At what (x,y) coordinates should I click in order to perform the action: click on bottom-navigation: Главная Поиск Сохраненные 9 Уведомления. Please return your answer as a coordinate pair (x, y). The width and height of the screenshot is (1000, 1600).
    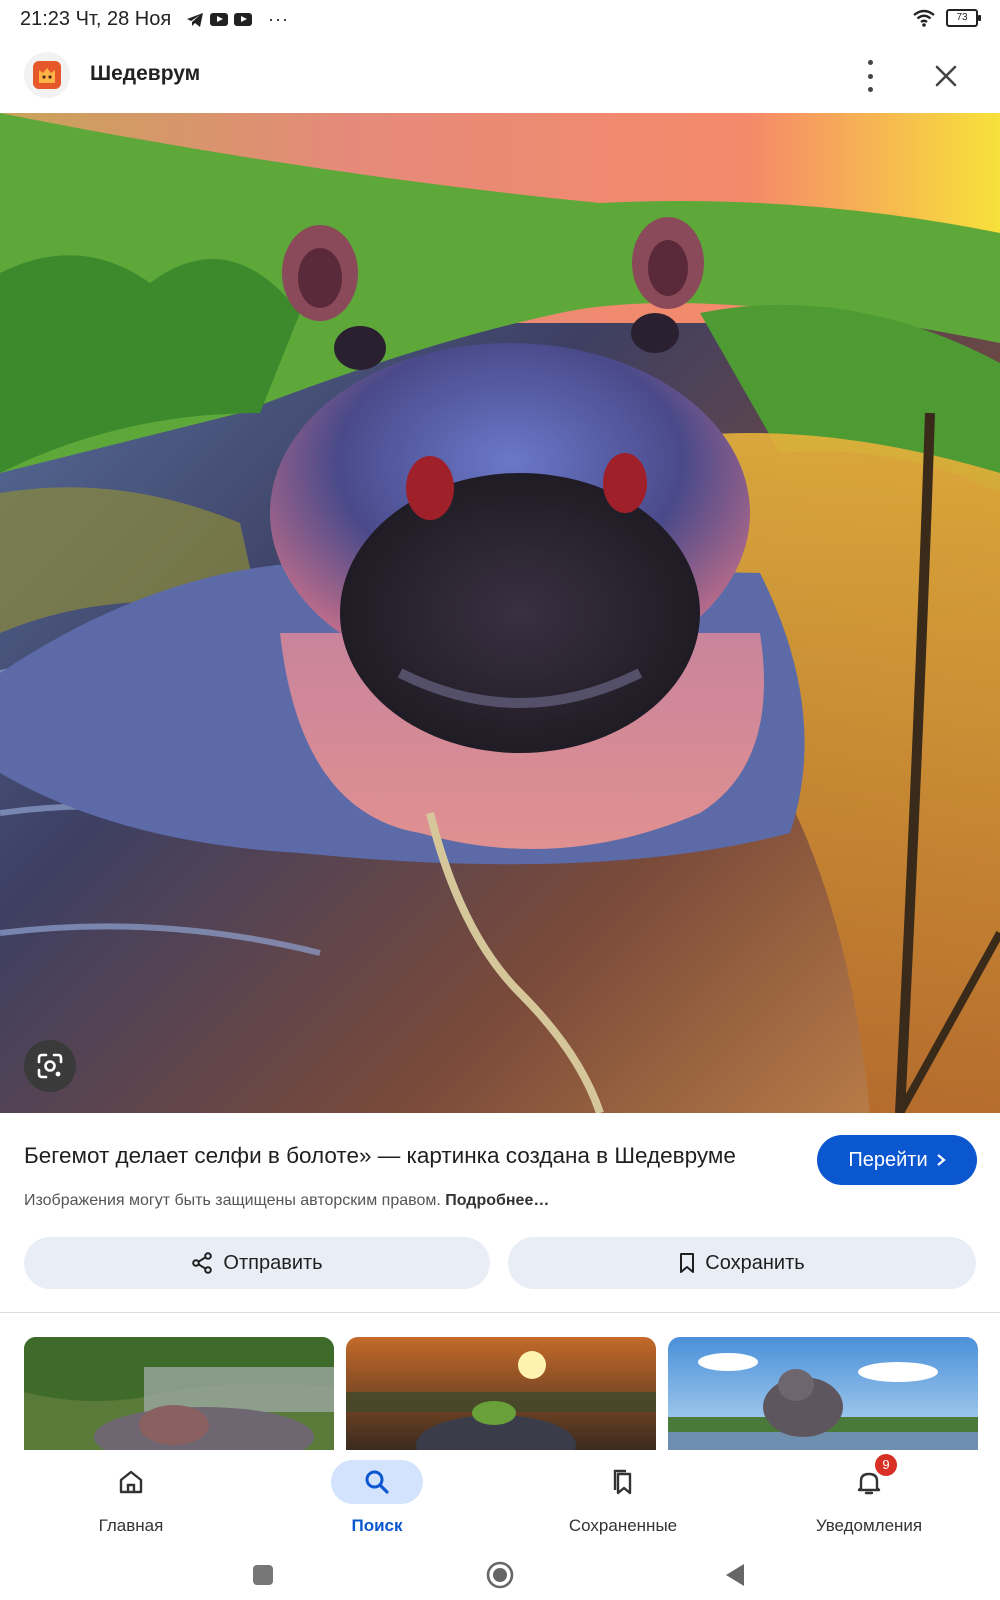
    Looking at the image, I should click on (500, 1500).